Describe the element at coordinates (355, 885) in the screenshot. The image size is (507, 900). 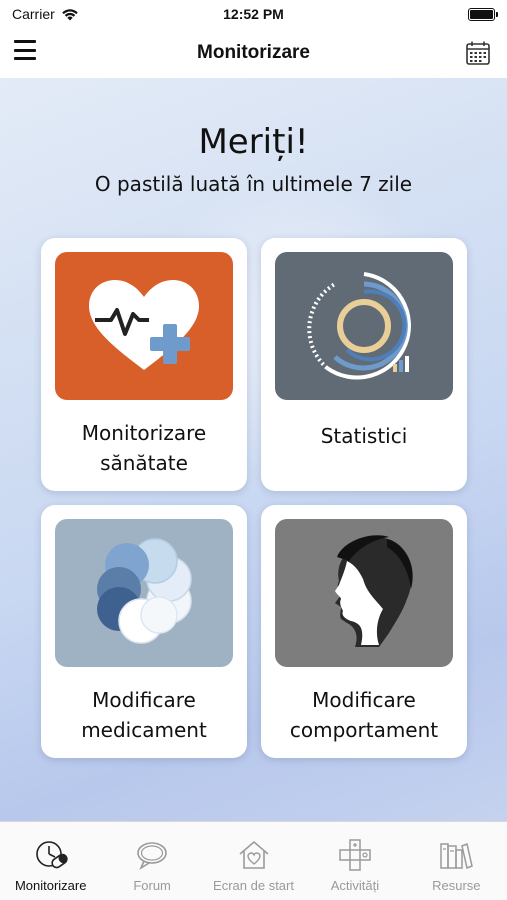
I see `tab-label: Activități` at that location.